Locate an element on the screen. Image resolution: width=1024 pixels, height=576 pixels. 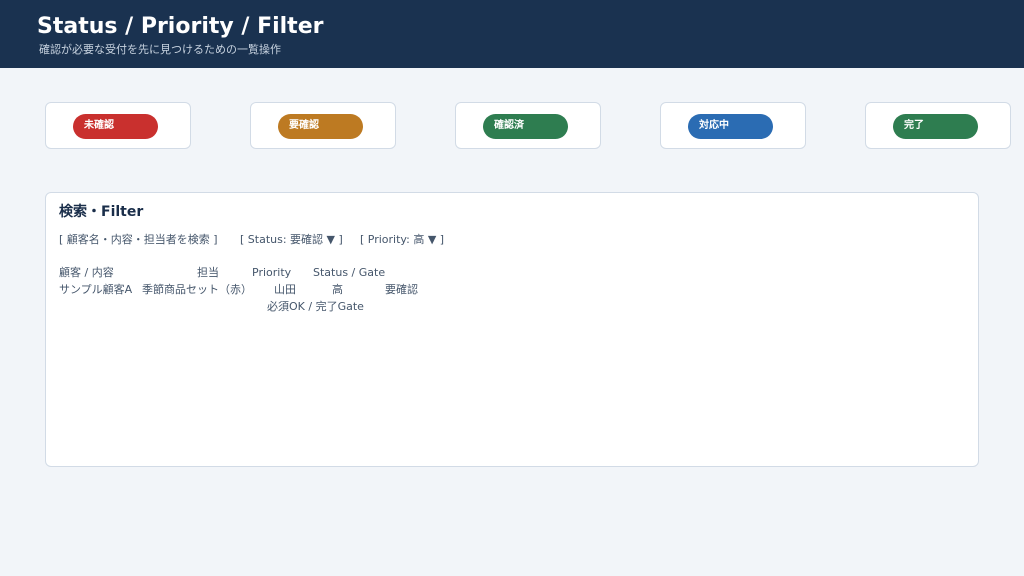
column-header-priority: Priority is located at coordinates (272, 272).